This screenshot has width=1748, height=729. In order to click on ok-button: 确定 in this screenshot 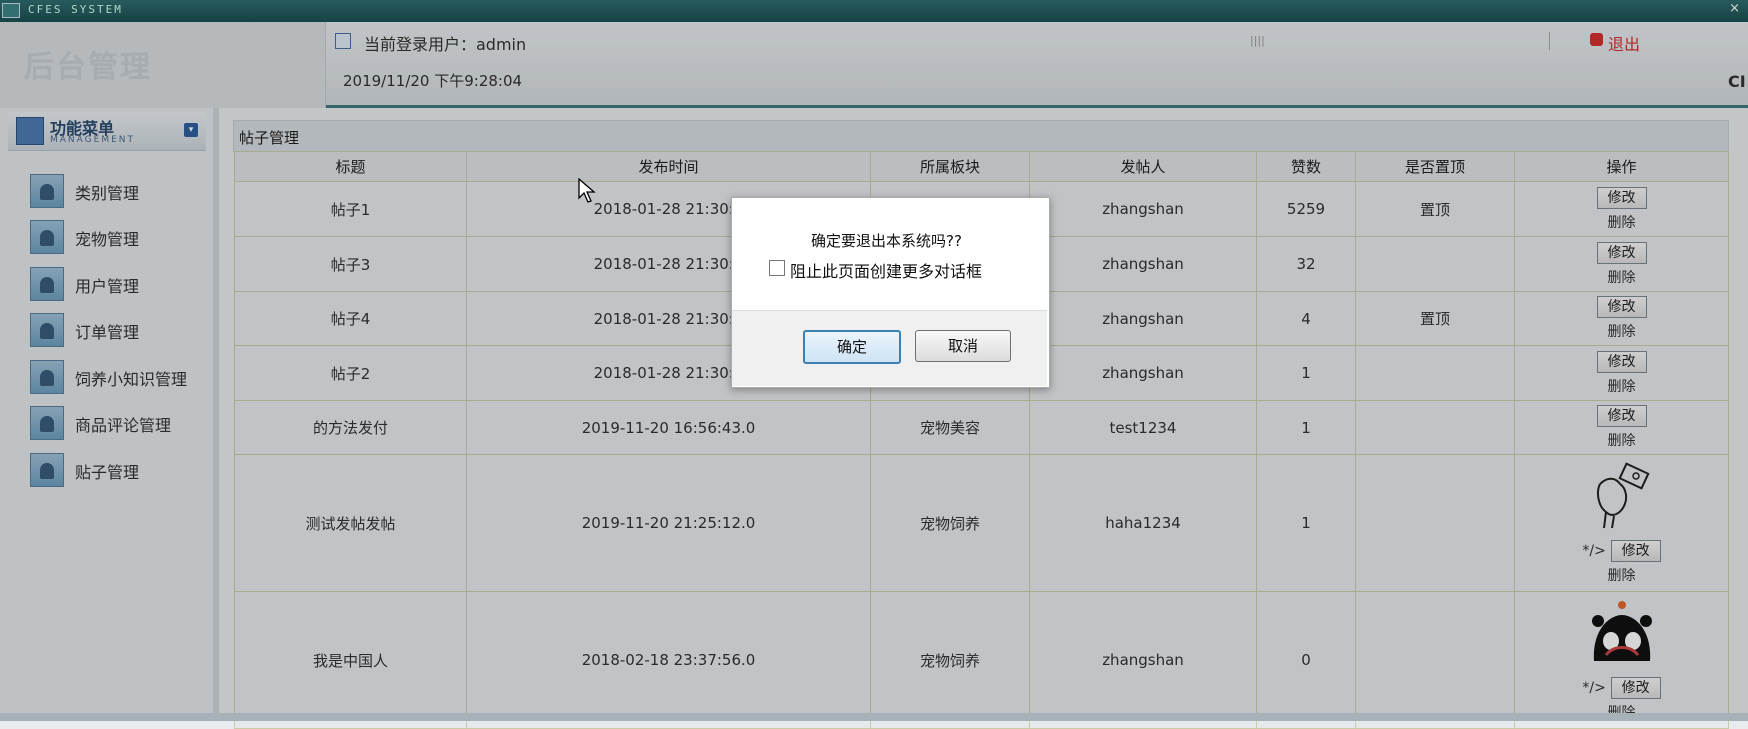, I will do `click(852, 347)`.